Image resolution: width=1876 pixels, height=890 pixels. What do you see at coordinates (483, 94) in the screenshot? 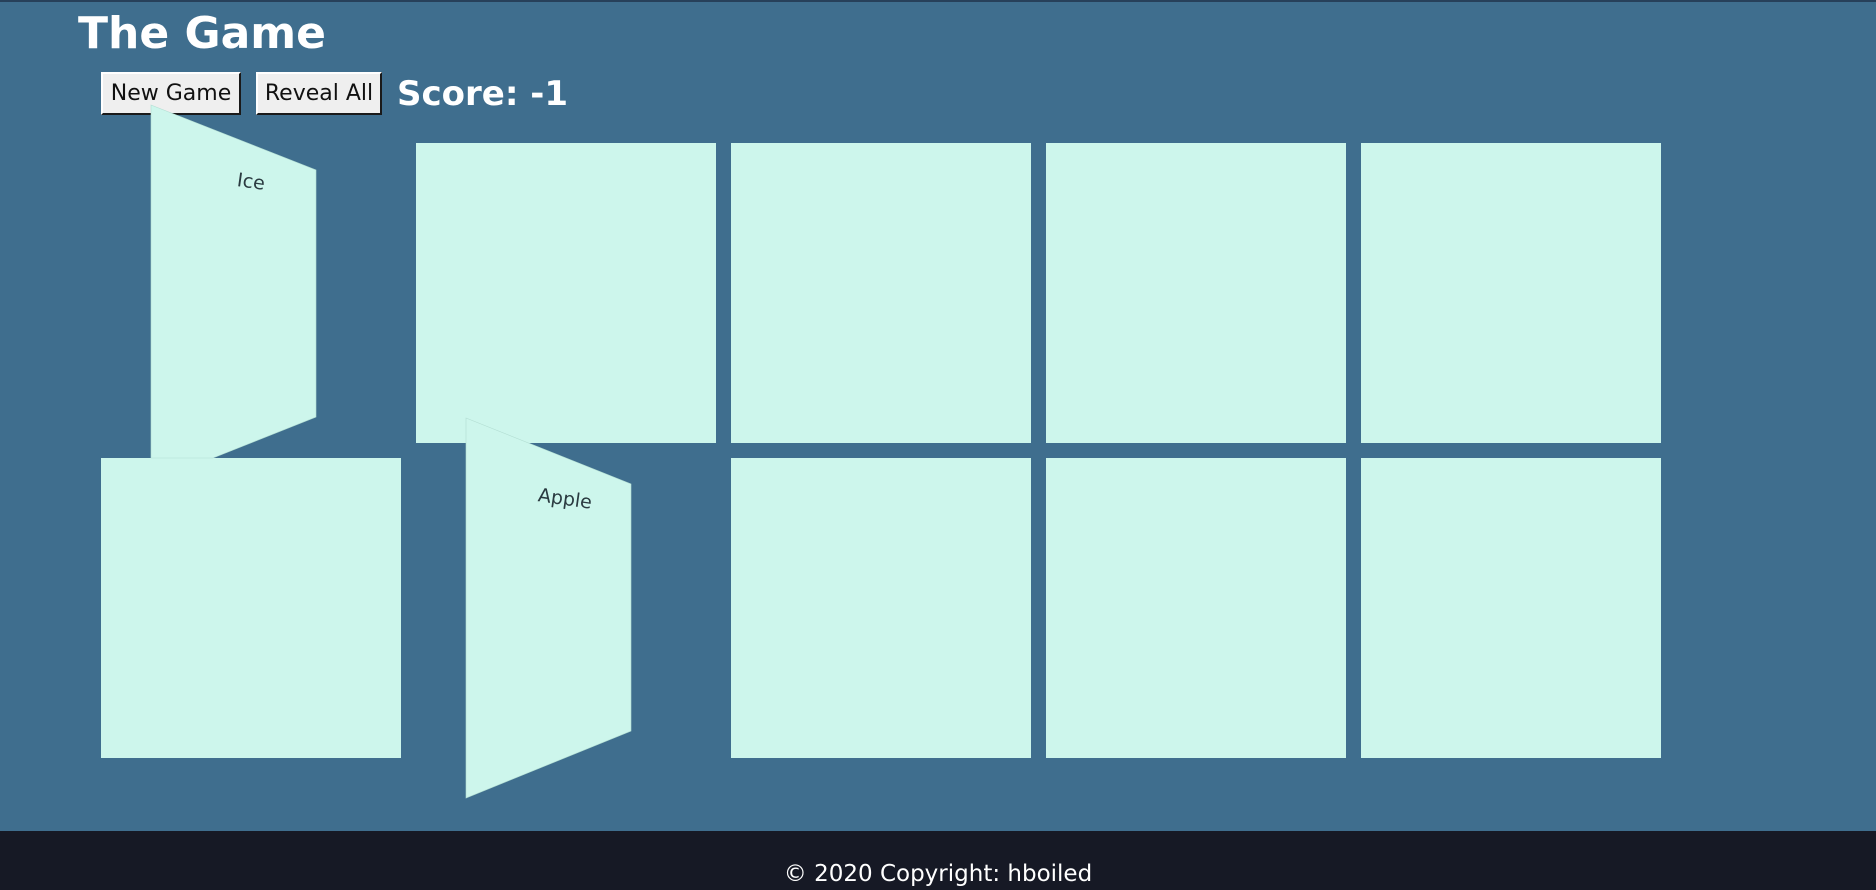
I see `score-display: Score: -1` at bounding box center [483, 94].